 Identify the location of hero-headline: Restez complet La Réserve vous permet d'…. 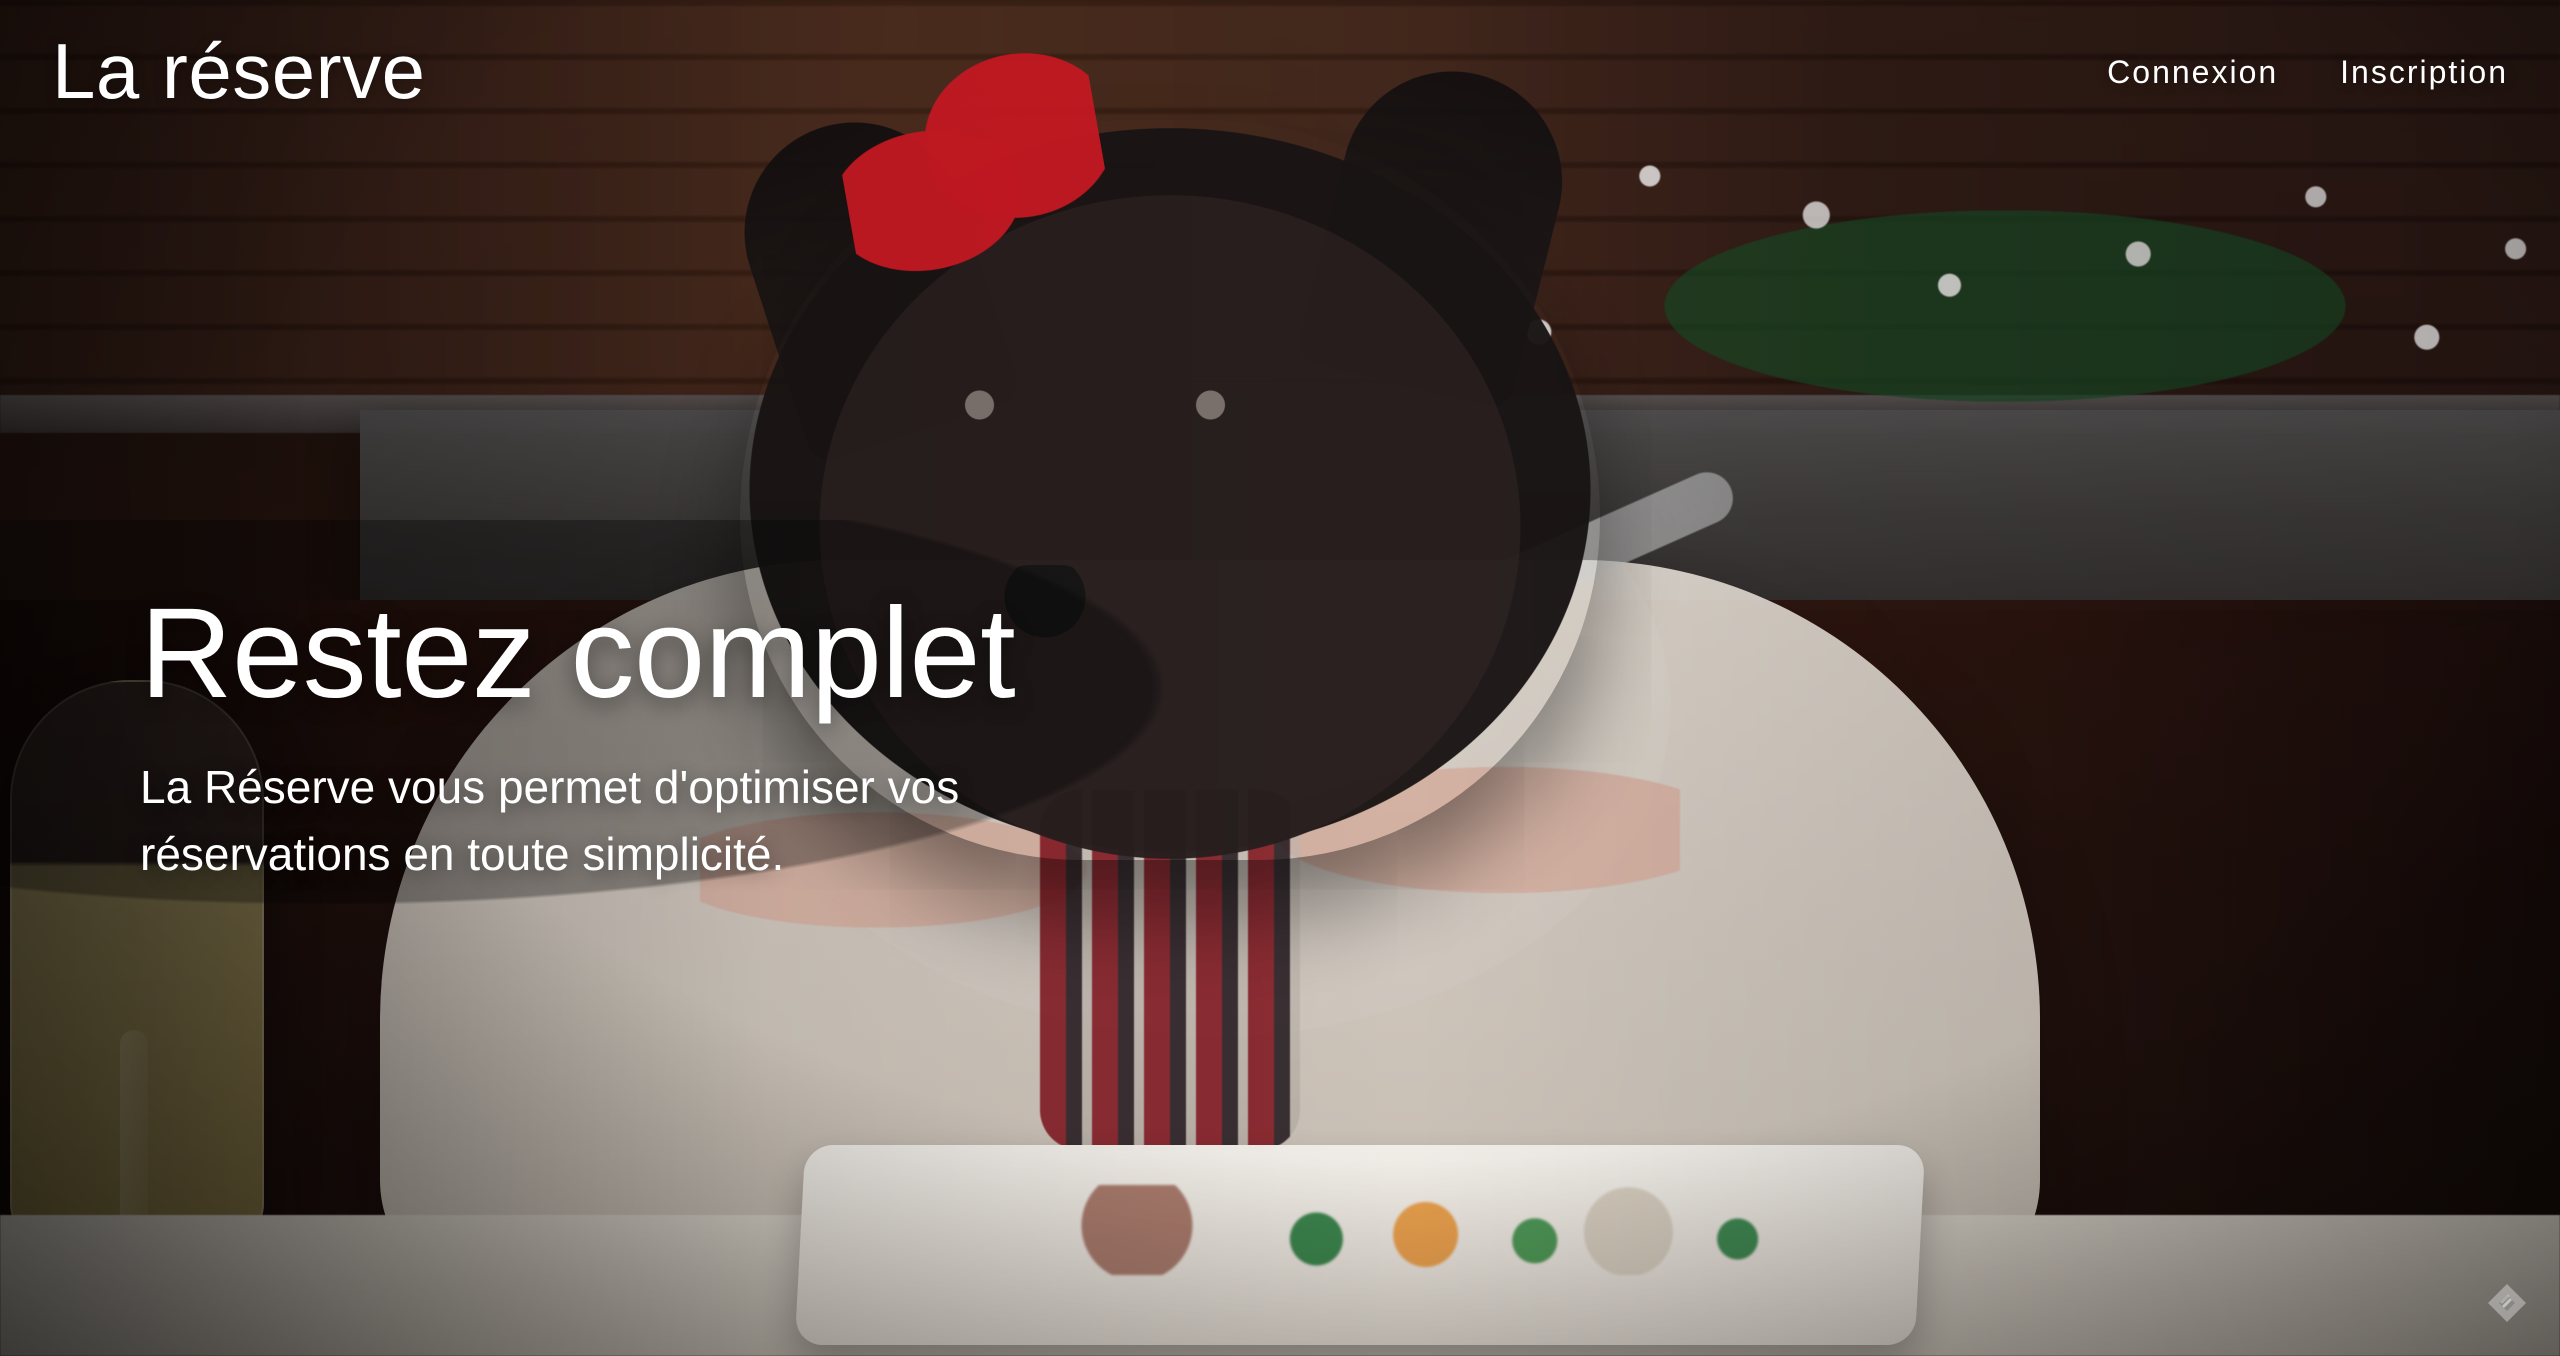
(630, 738).